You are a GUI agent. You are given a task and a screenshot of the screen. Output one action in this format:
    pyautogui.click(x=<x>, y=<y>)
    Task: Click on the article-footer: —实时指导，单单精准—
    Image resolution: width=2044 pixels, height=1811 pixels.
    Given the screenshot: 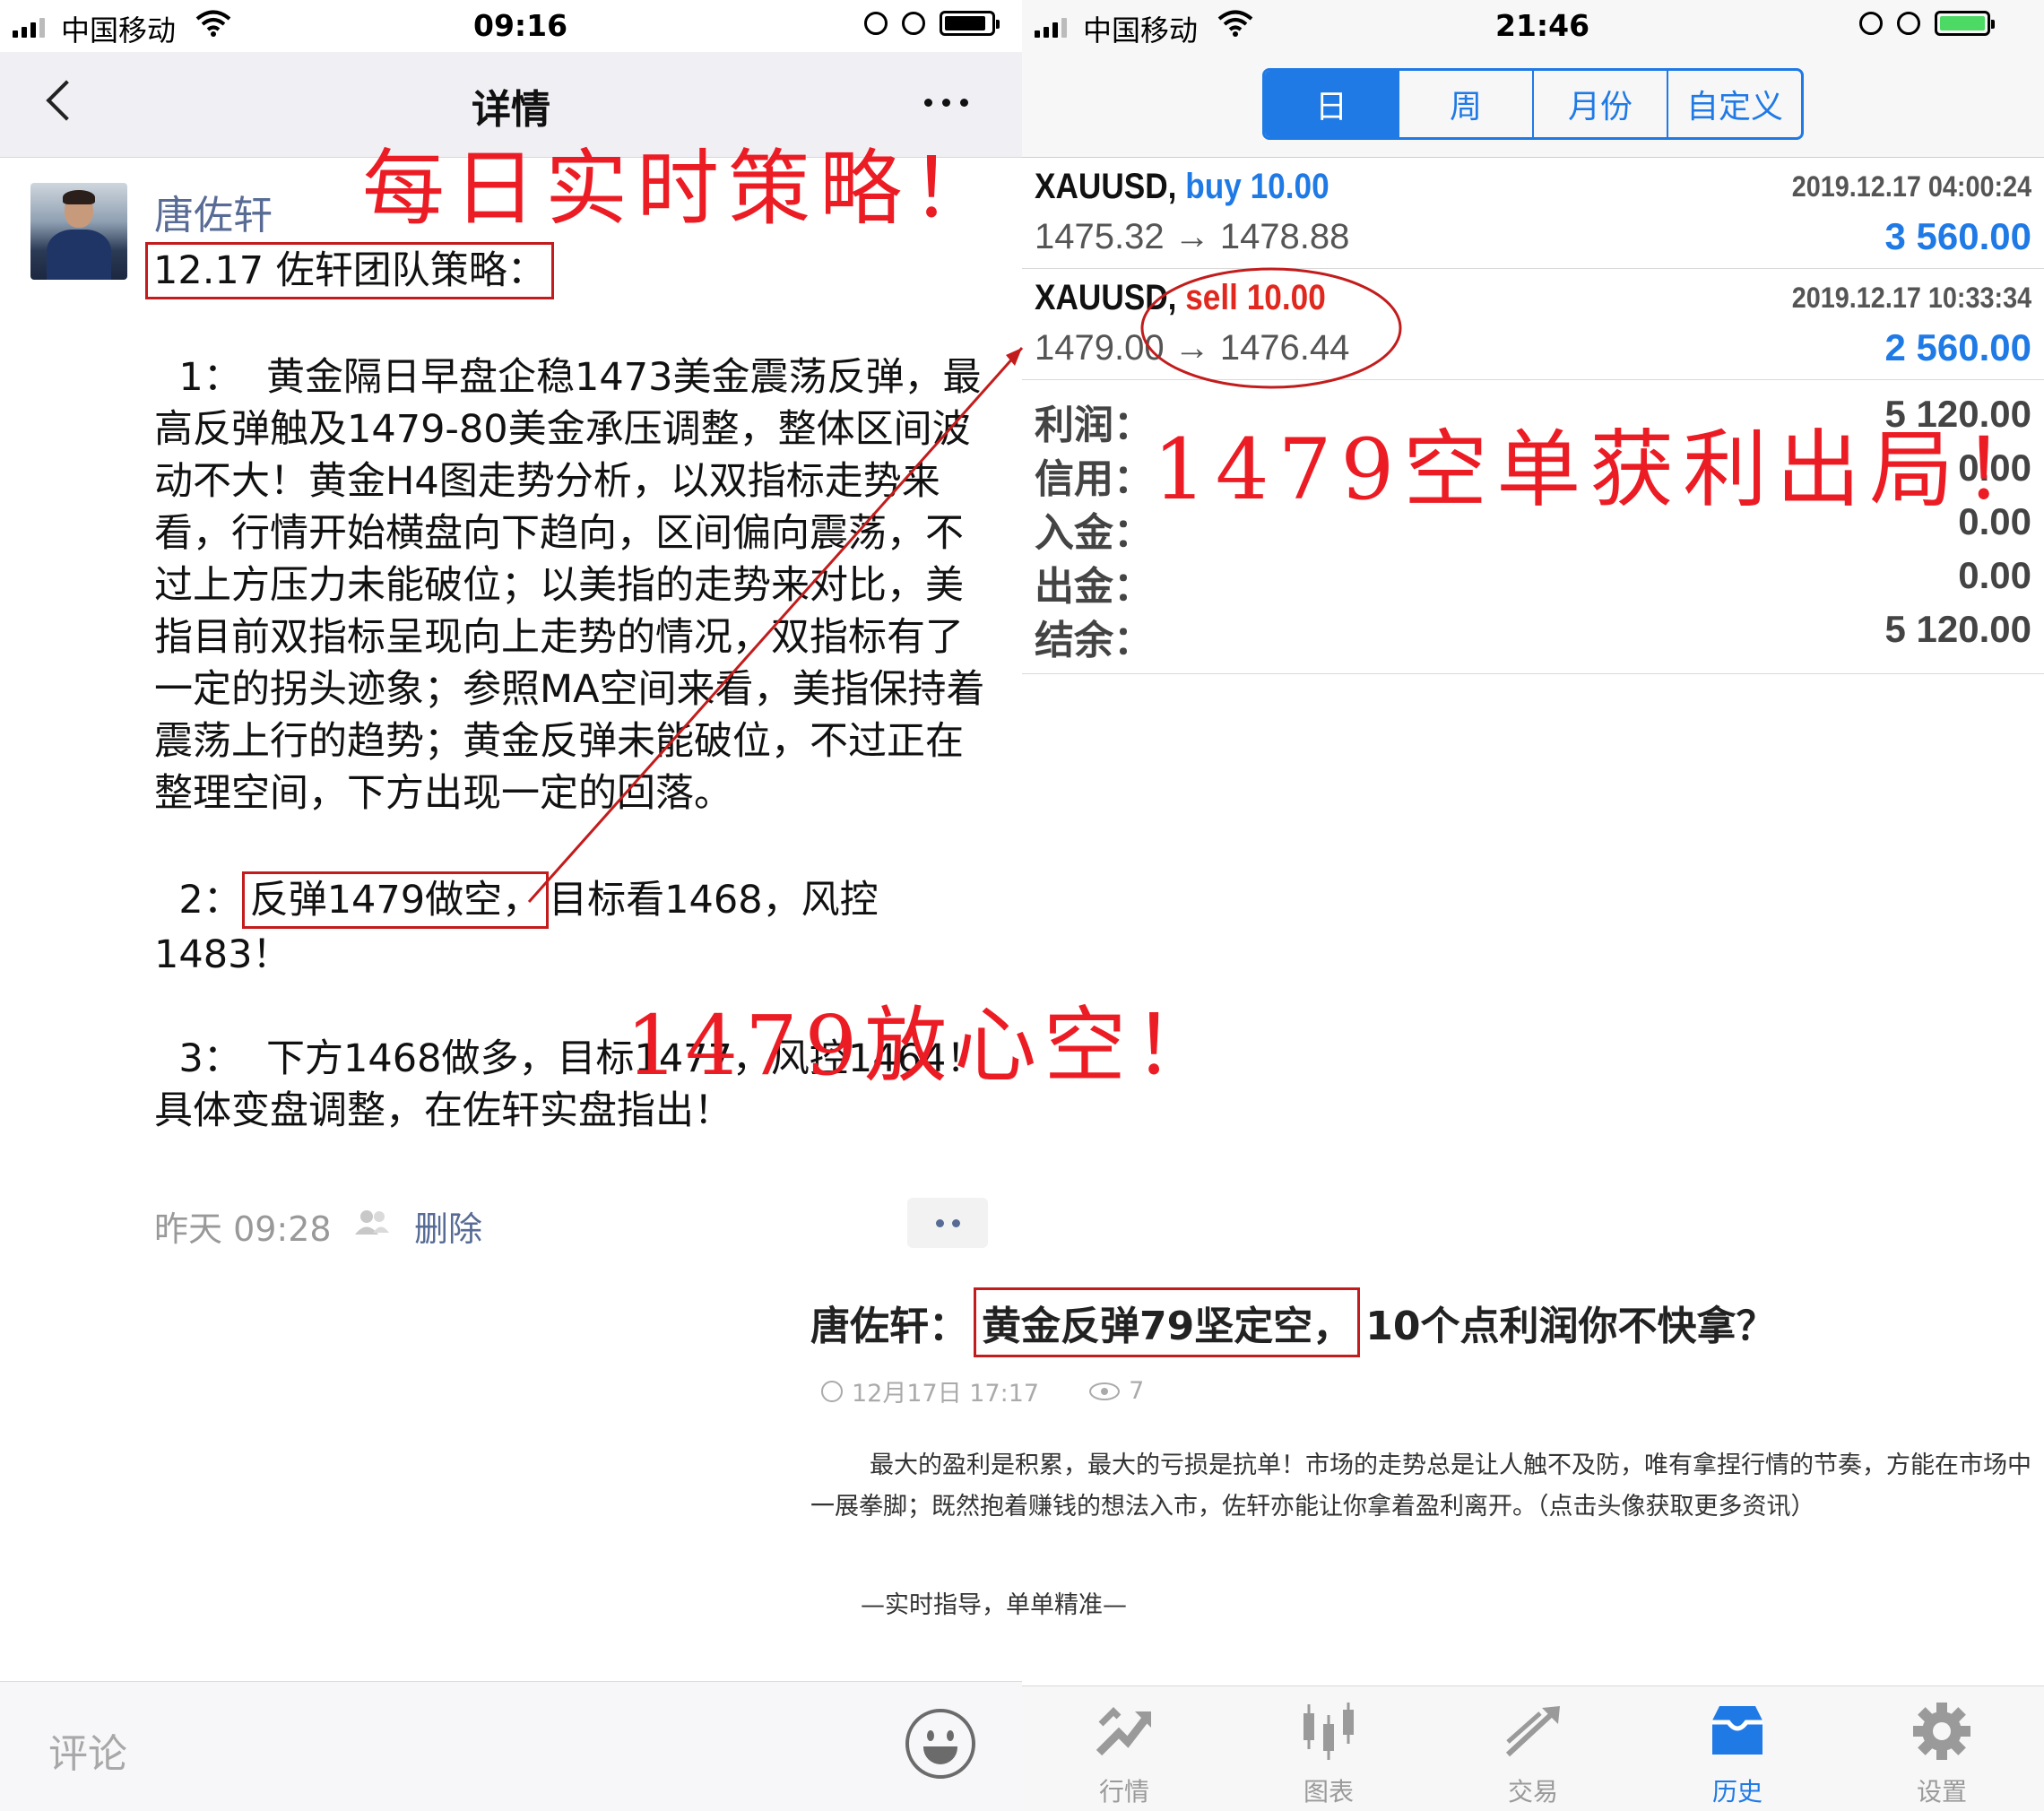 What is the action you would take?
    pyautogui.click(x=994, y=1605)
    